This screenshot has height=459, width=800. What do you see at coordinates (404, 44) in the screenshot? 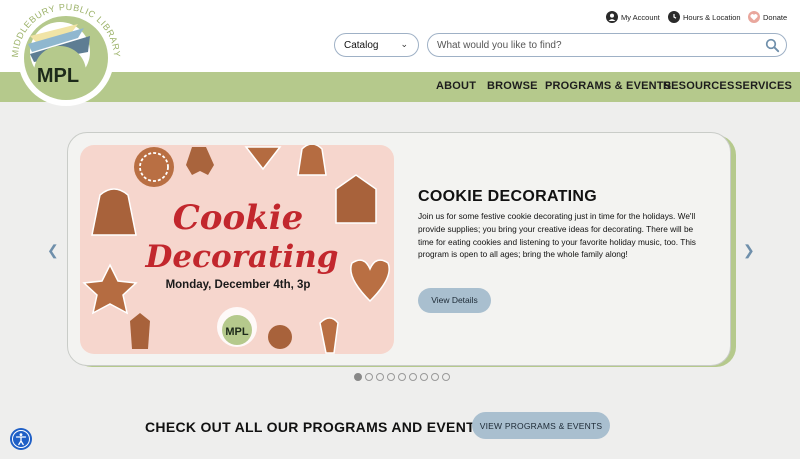
I see `chevron-down-icon: ⌄` at bounding box center [404, 44].